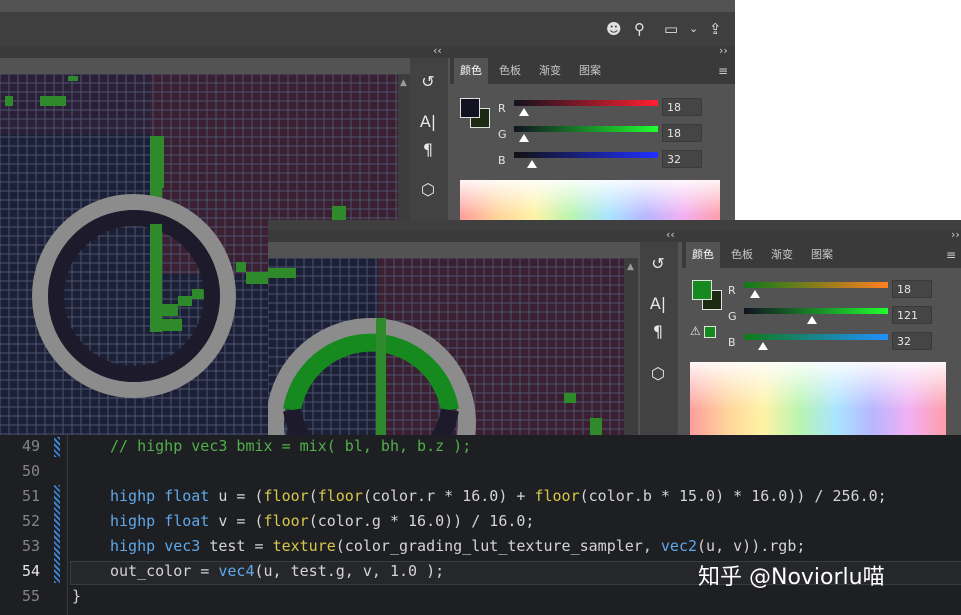 This screenshot has height=615, width=961. I want to click on user-add-icon: ☻, so click(614, 29).